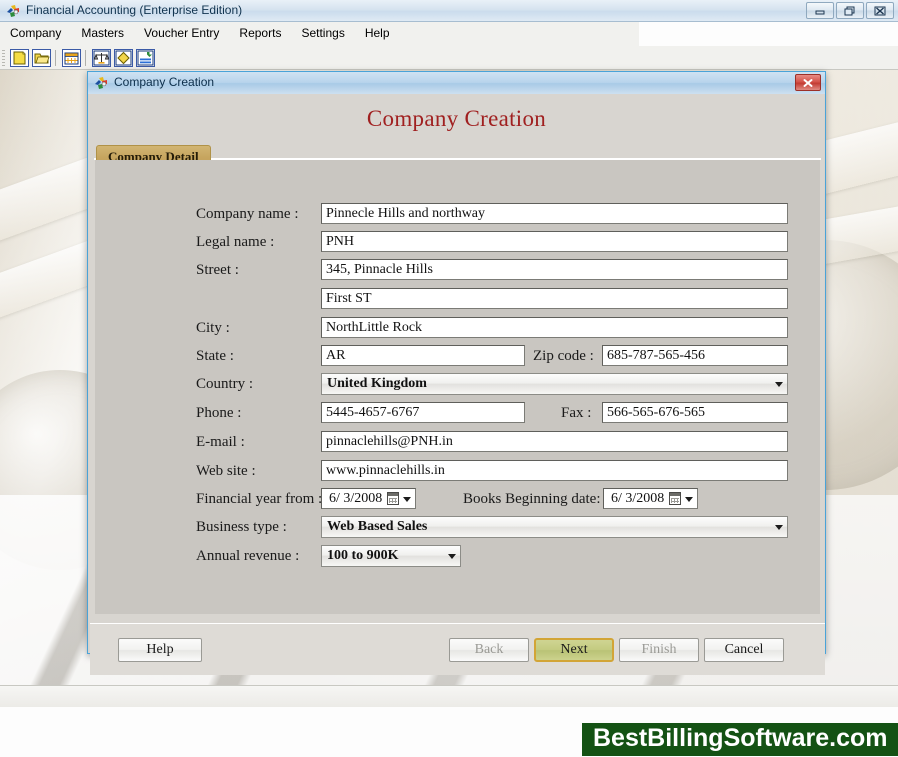 The image size is (898, 757). I want to click on menu-item-settings: Settings, so click(322, 32).